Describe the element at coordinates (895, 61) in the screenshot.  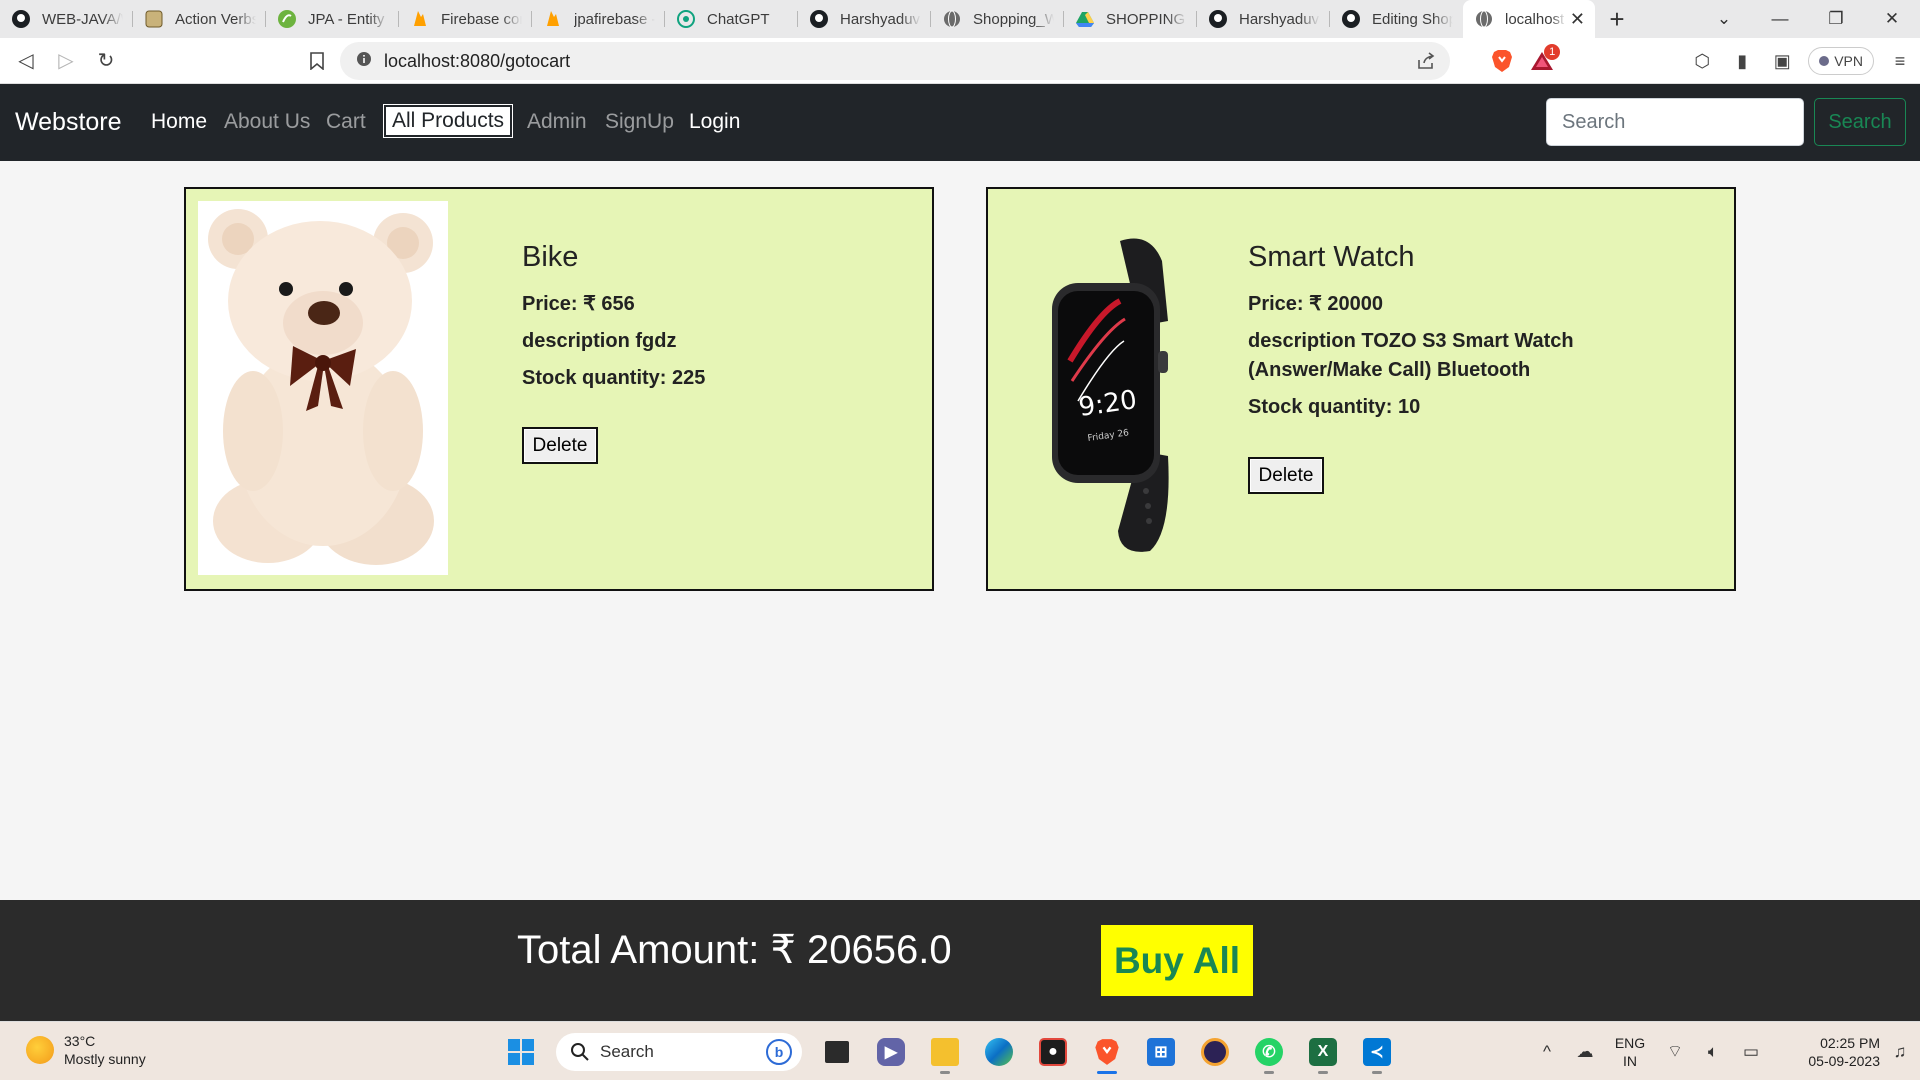
I see `address-bar: localhost:8080/gotocart` at that location.